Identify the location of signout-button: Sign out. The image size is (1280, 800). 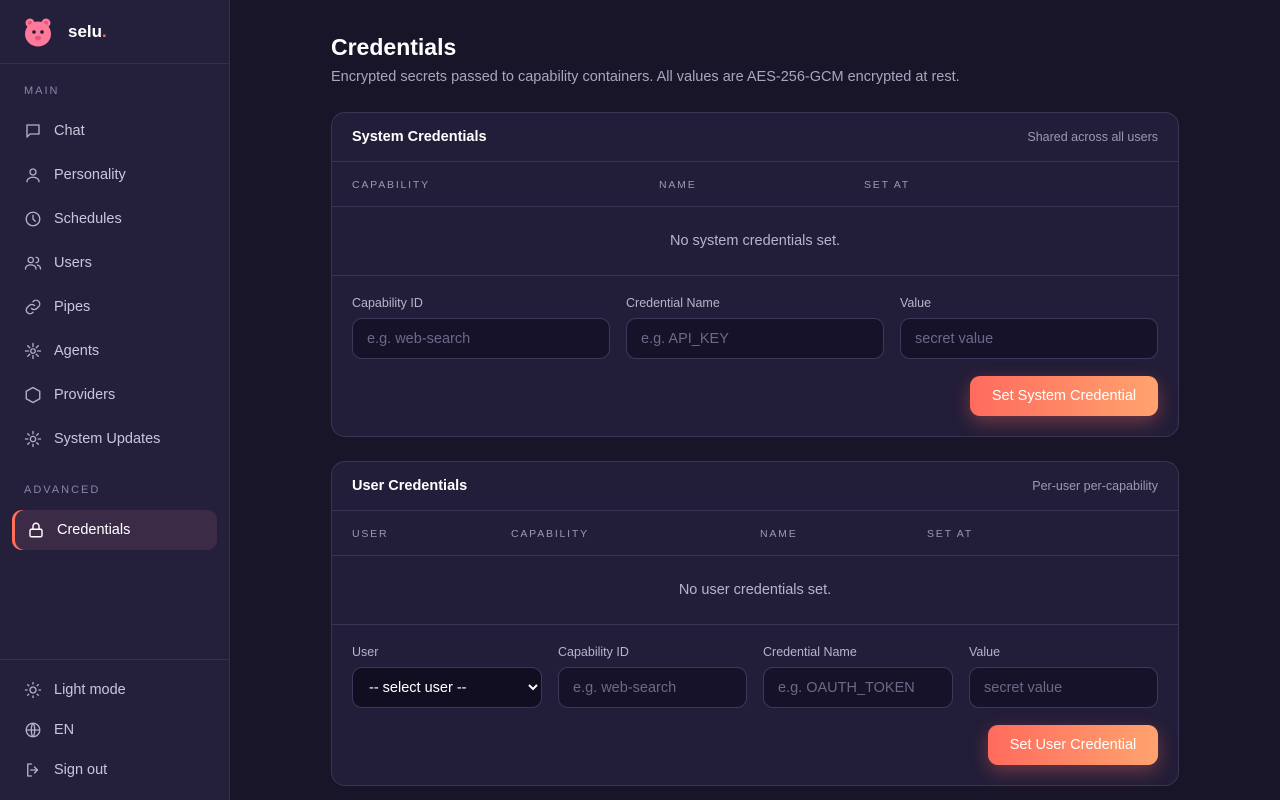
(114, 770).